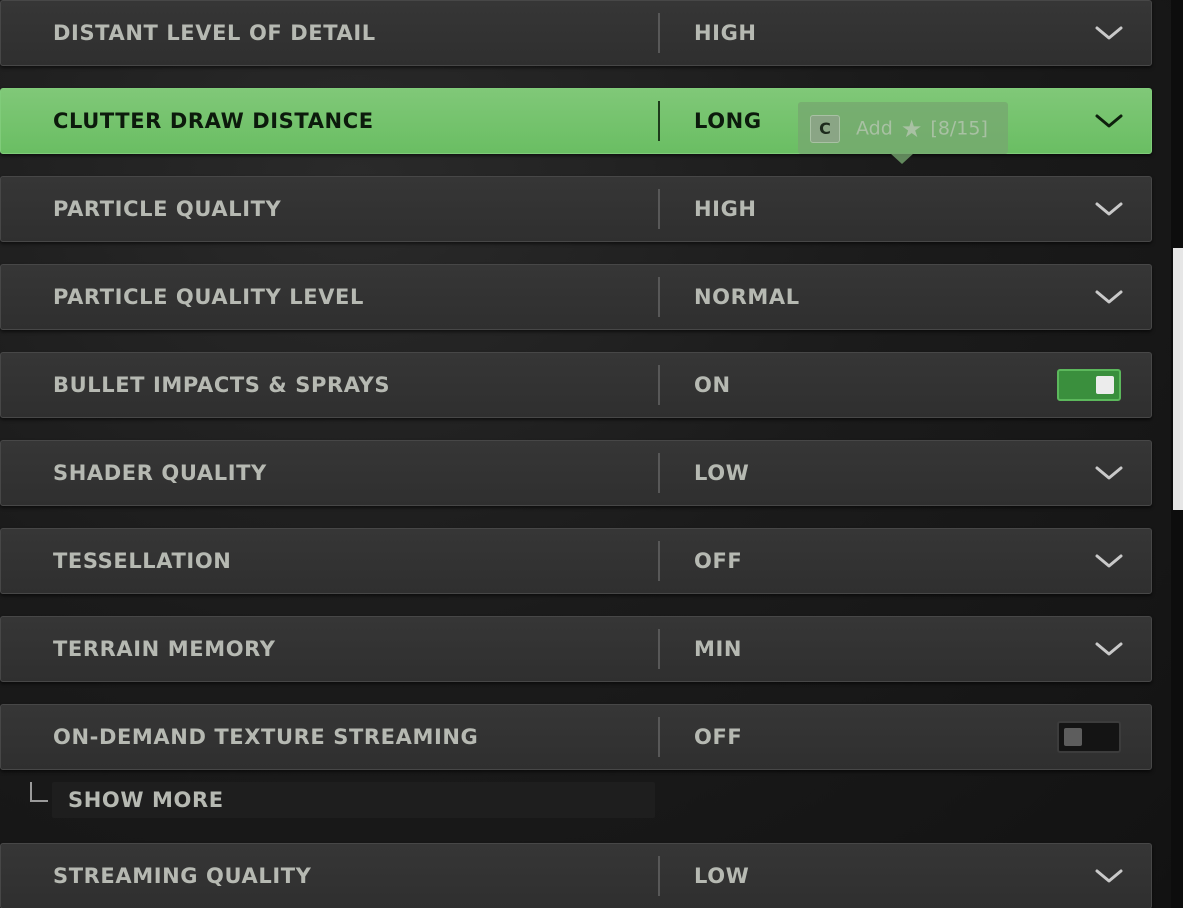 Image resolution: width=1183 pixels, height=908 pixels. I want to click on setting-label: CLUTTER DRAW DISTANCE, so click(213, 121).